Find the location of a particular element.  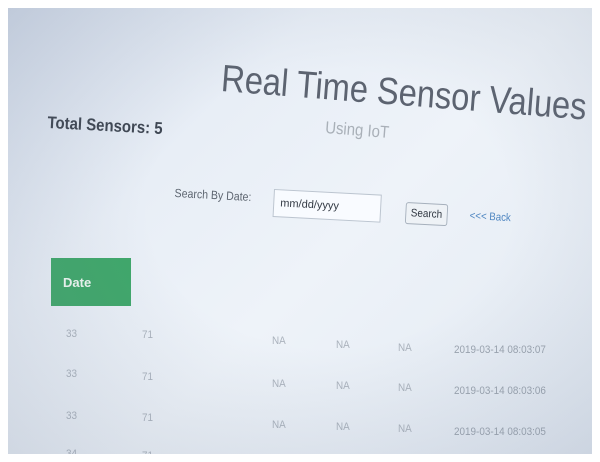

date-input is located at coordinates (327, 206).